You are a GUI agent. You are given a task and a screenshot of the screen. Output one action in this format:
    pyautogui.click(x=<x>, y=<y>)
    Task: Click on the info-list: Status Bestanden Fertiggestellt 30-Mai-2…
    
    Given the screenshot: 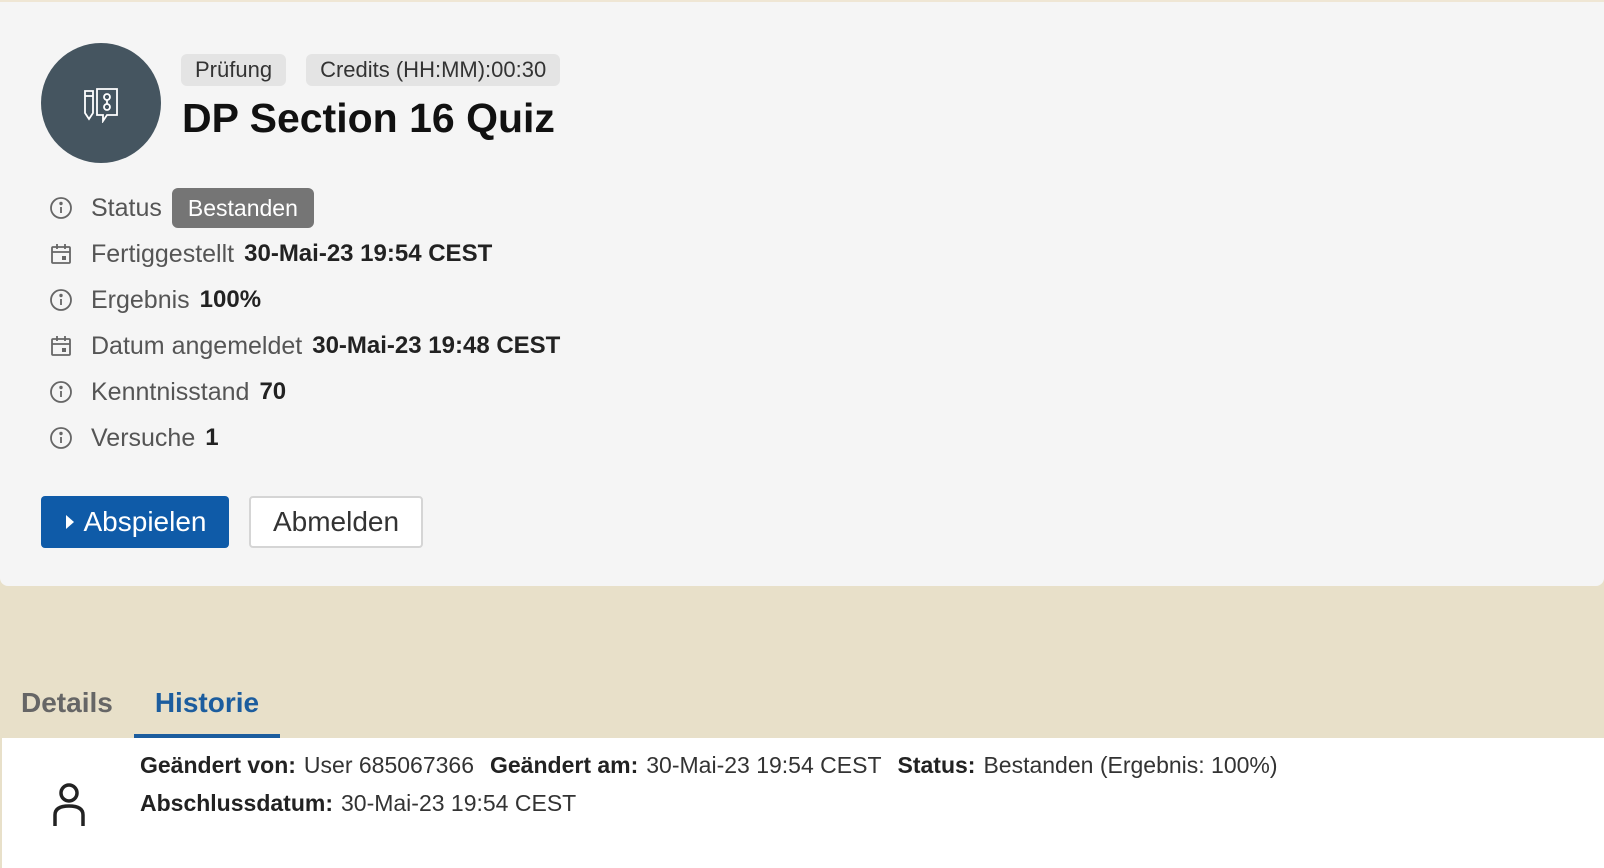 What is the action you would take?
    pyautogui.click(x=304, y=323)
    